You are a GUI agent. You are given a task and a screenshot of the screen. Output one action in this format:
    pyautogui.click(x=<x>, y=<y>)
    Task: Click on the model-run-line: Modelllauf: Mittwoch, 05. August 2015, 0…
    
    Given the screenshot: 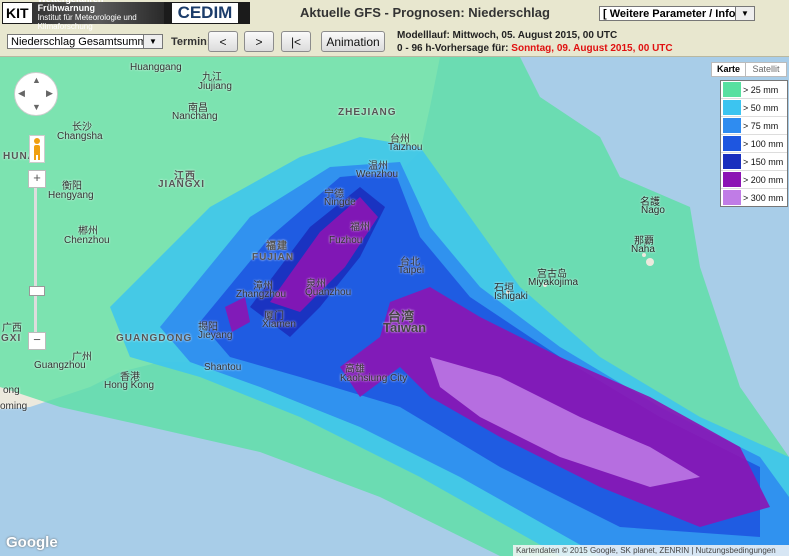 What is the action you would take?
    pyautogui.click(x=507, y=35)
    